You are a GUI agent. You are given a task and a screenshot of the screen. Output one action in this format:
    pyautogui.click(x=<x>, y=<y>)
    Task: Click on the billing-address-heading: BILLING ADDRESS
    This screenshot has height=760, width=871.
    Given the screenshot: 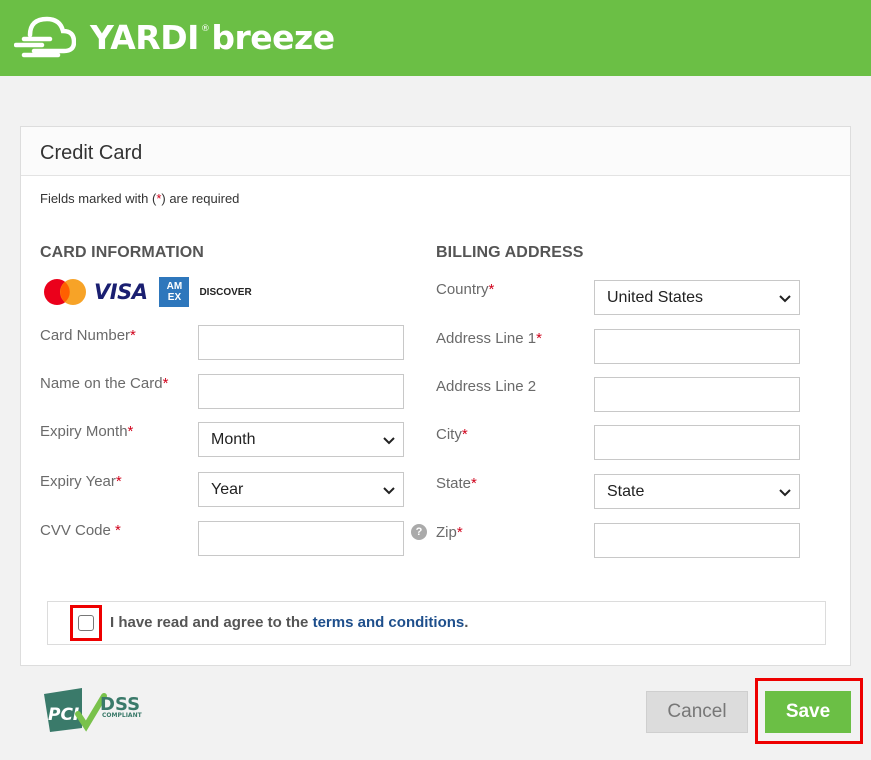 What is the action you would take?
    pyautogui.click(x=510, y=252)
    